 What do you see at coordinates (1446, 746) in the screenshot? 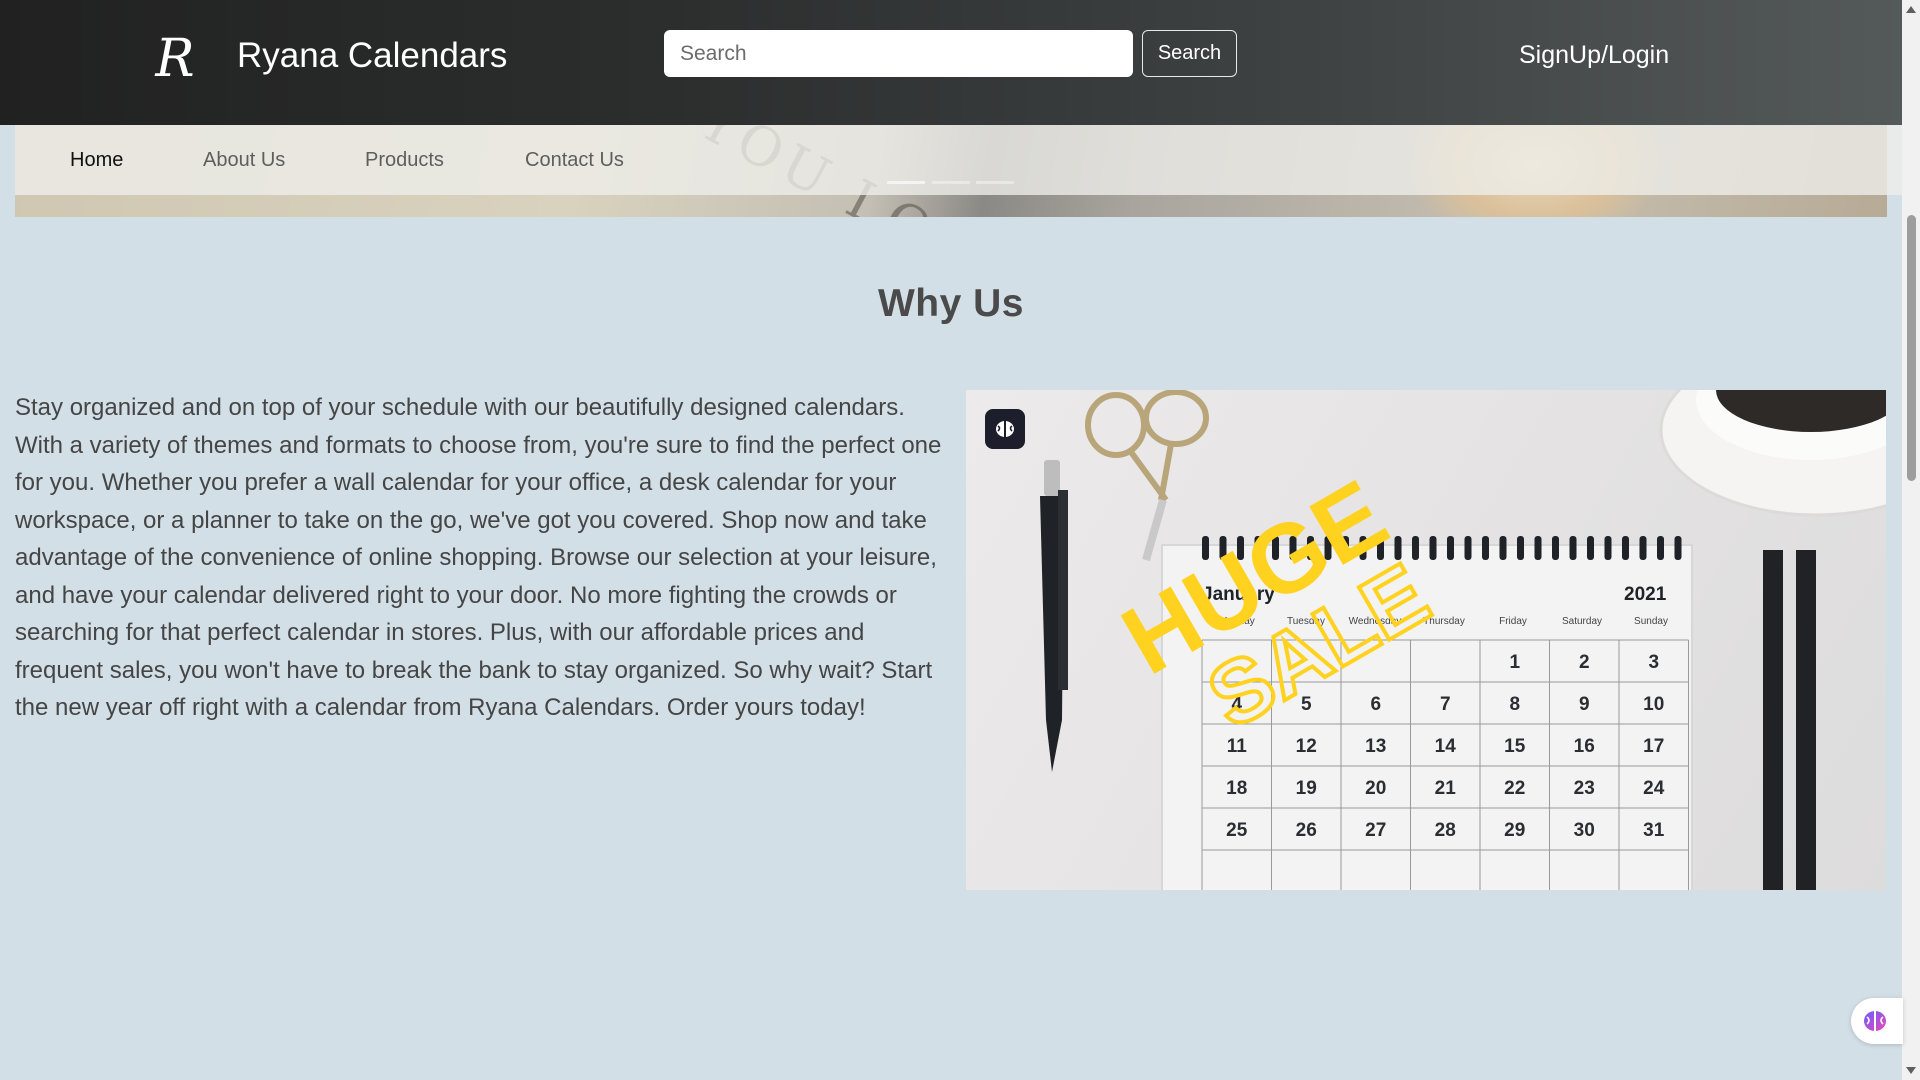
I see `calendar-day: 14` at bounding box center [1446, 746].